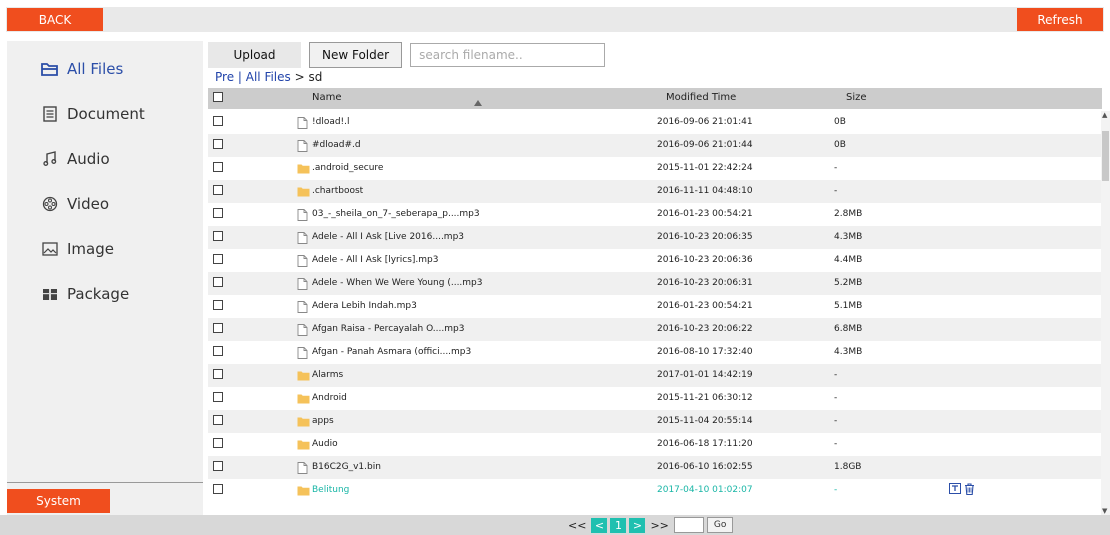 The image size is (1110, 535). What do you see at coordinates (50, 114) in the screenshot?
I see `document-icon` at bounding box center [50, 114].